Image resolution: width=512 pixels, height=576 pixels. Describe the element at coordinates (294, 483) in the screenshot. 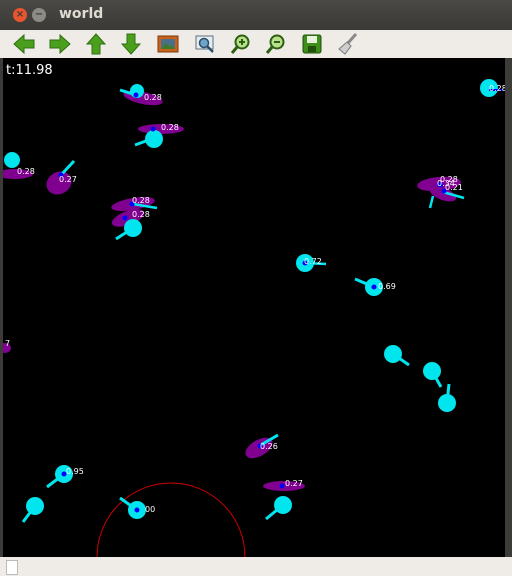

I see `robot-label-13: 0.27` at that location.